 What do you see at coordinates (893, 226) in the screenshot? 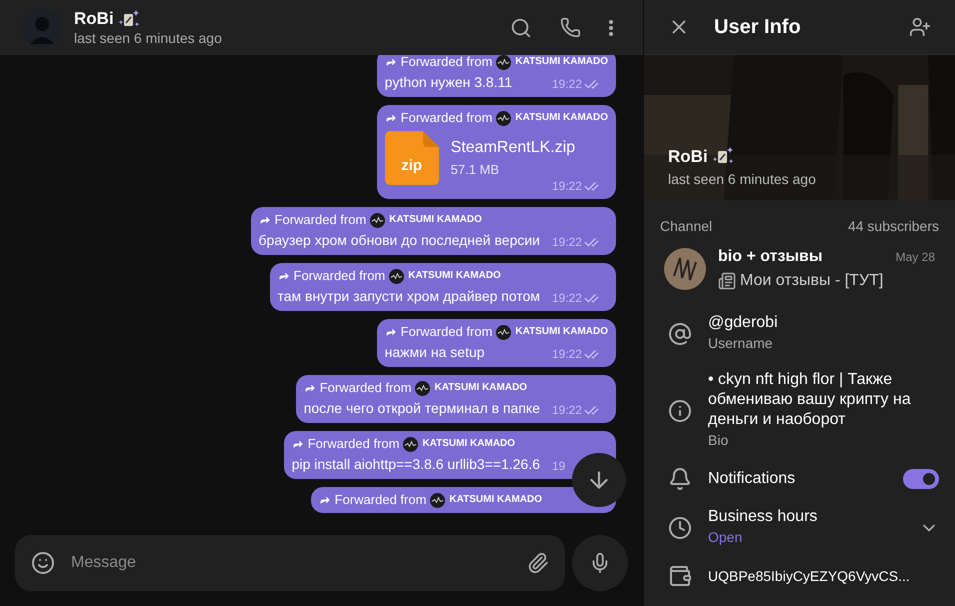
I see `subscriber-count: 44 subscribers` at bounding box center [893, 226].